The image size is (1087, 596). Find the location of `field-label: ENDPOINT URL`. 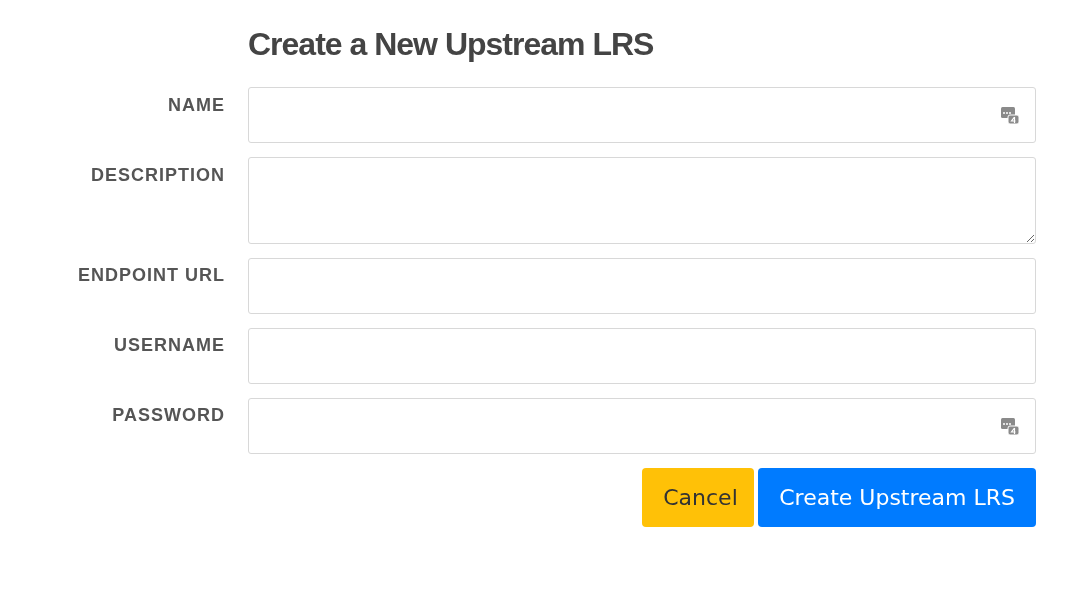

field-label: ENDPOINT URL is located at coordinates (151, 275).